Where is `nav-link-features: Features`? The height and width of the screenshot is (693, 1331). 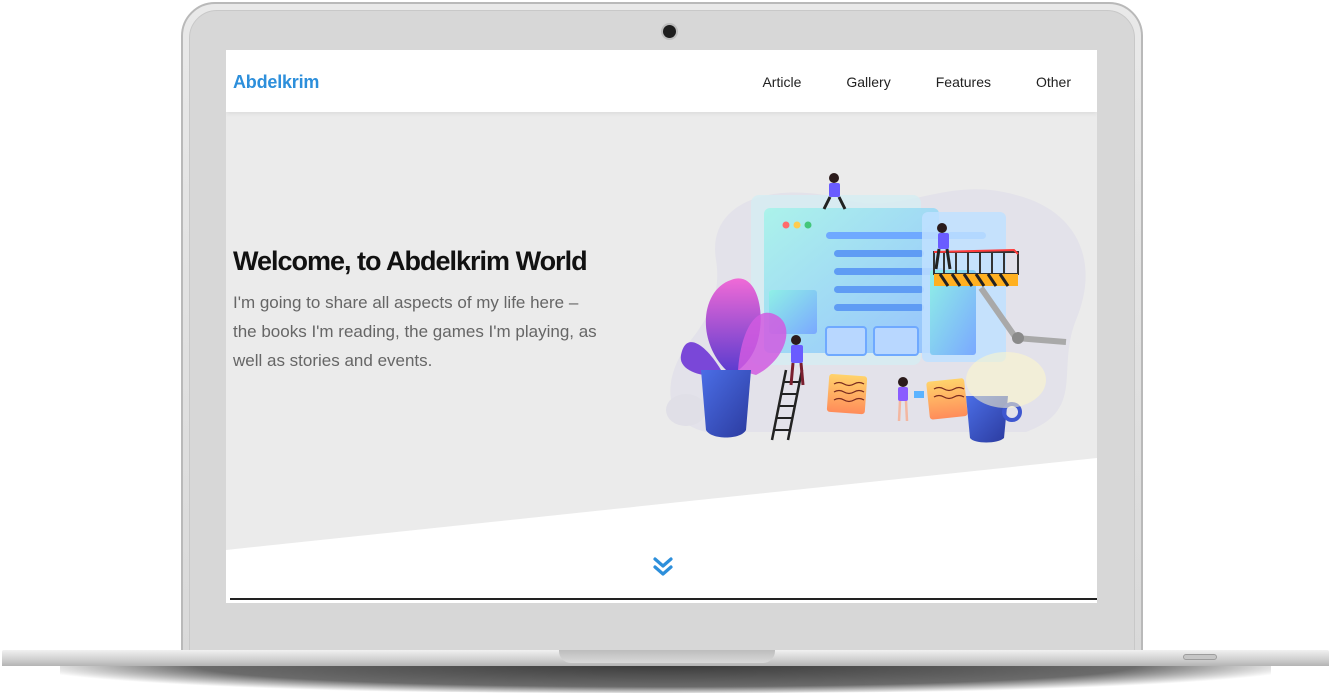 nav-link-features: Features is located at coordinates (963, 82).